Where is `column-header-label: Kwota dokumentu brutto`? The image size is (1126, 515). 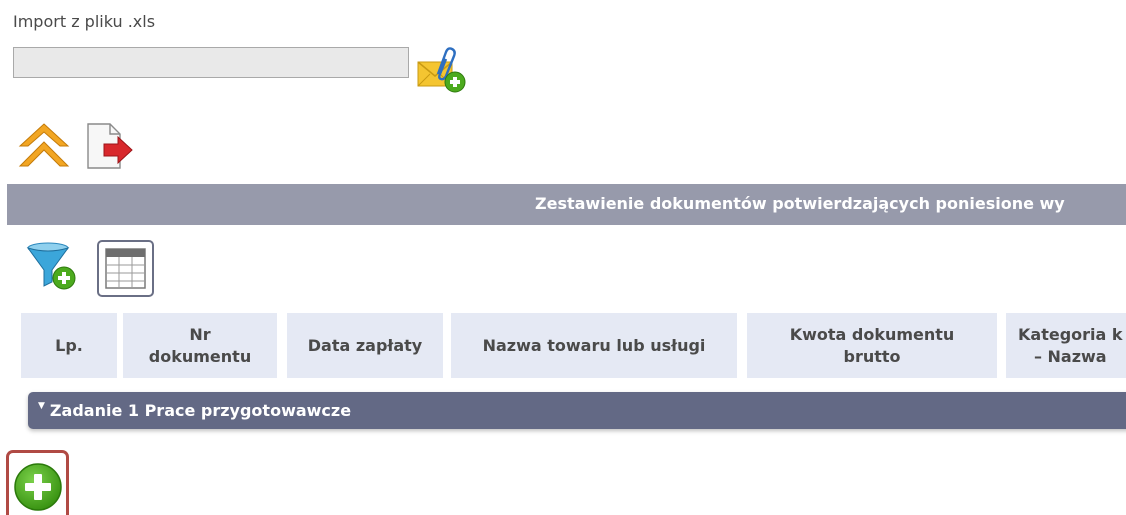
column-header-label: Kwota dokumentu brutto is located at coordinates (872, 345).